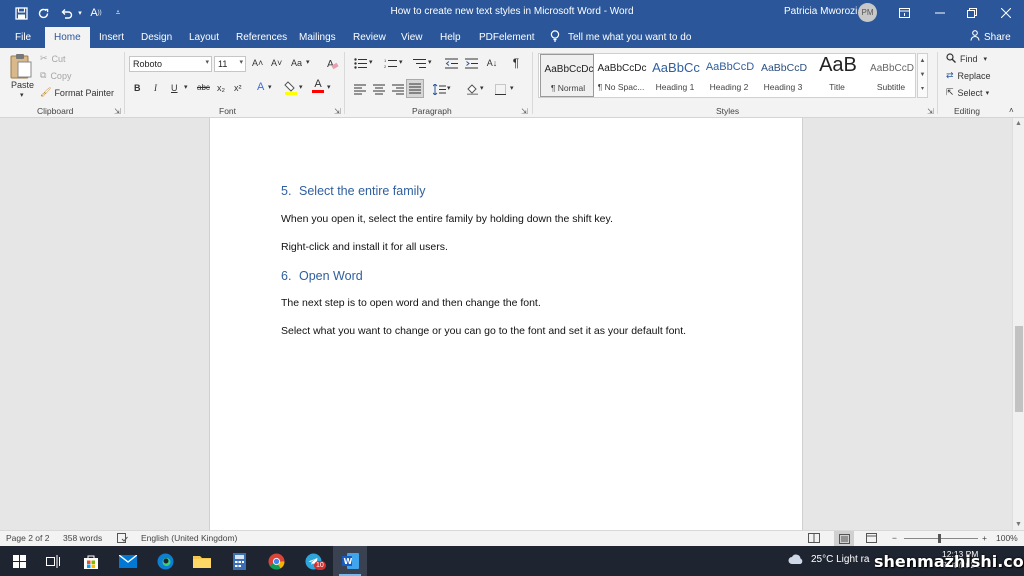 Image resolution: width=1024 pixels, height=576 pixels. Describe the element at coordinates (19, 561) in the screenshot. I see `start-icon` at that location.